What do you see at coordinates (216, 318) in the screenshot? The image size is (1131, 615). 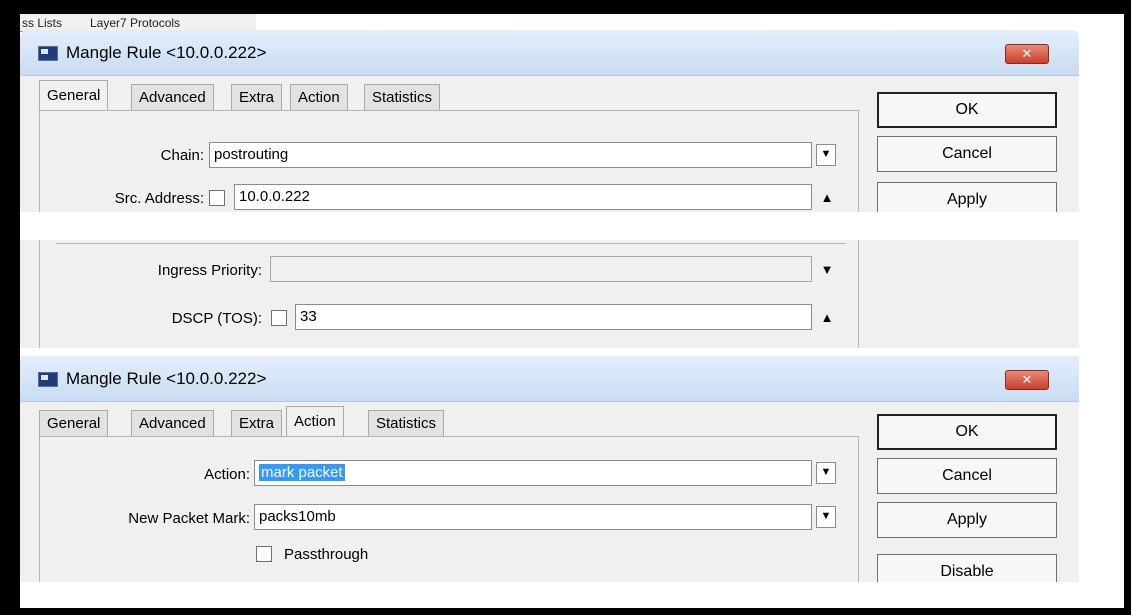 I see `dscp-label: DSCP (TOS):` at bounding box center [216, 318].